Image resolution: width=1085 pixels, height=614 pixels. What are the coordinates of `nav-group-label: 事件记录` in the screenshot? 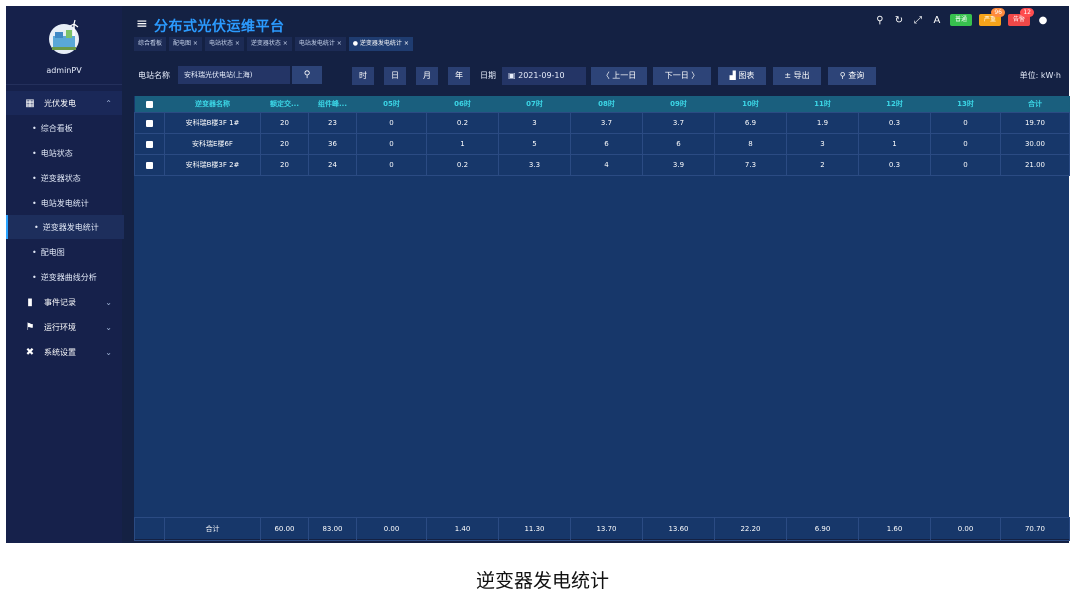 It's located at (60, 302).